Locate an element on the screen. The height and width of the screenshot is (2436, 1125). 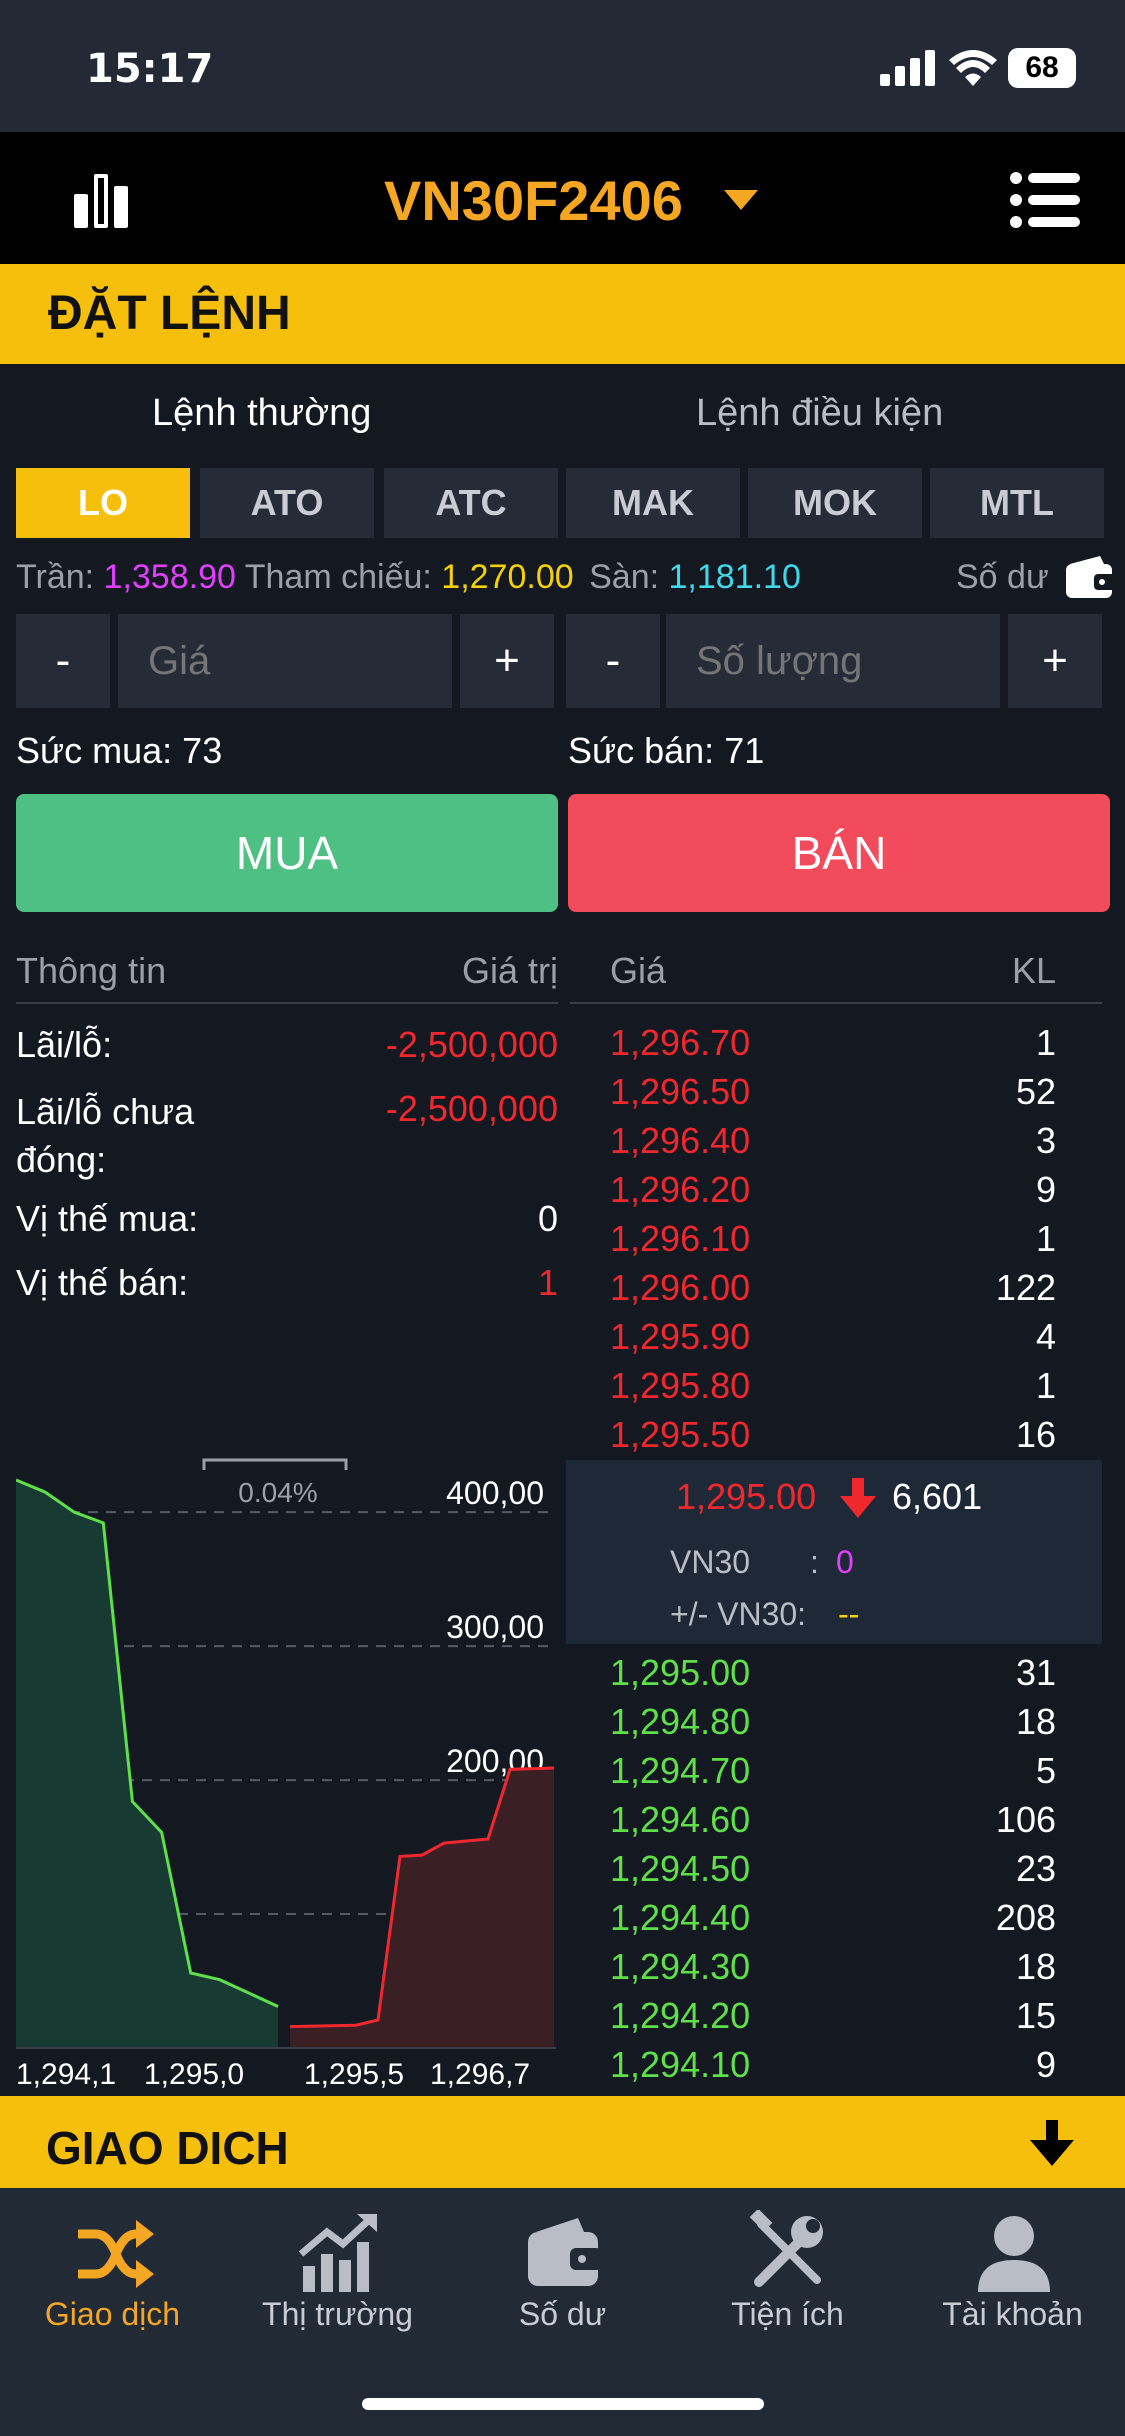
ask-price: 1,296.10 is located at coordinates (680, 1239).